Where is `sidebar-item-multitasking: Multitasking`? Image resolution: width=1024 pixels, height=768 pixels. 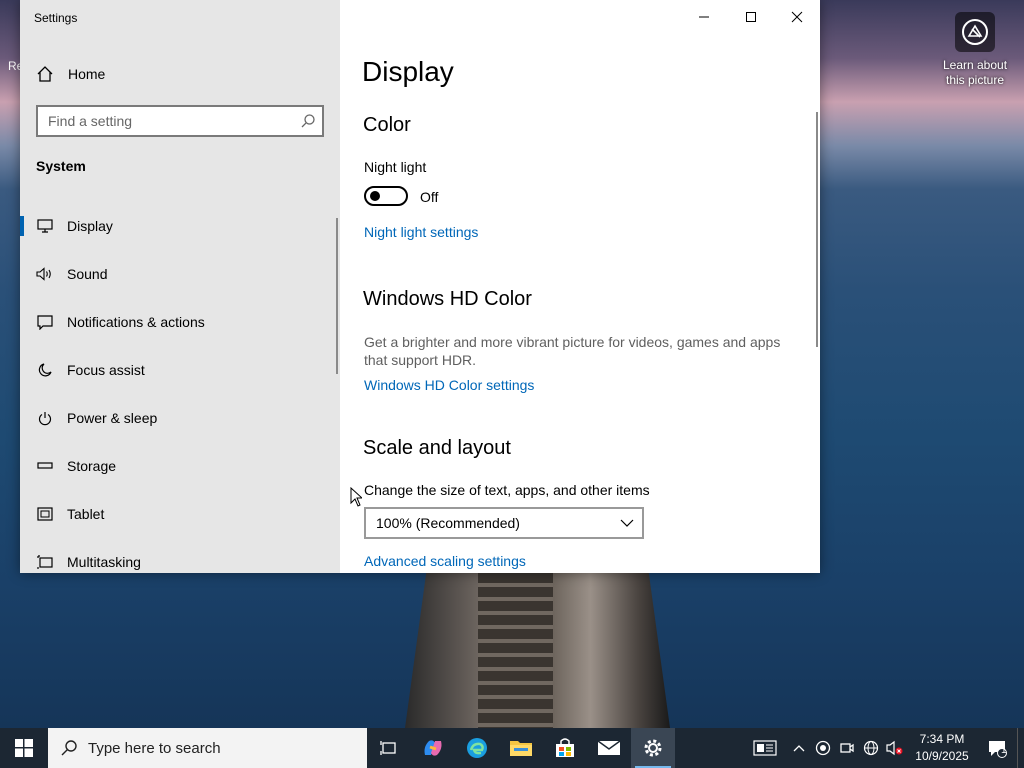
sidebar-item-multitasking: Multitasking is located at coordinates (180, 555).